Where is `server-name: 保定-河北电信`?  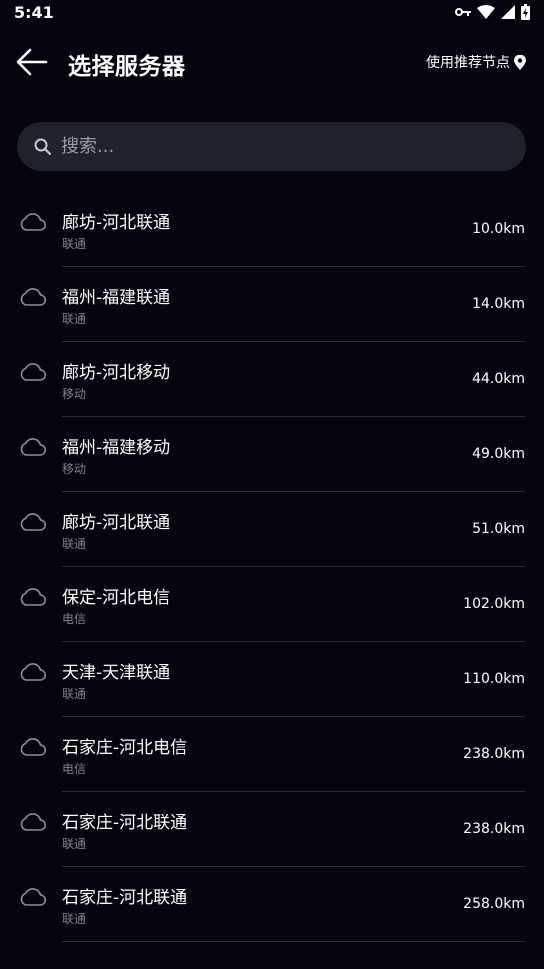 server-name: 保定-河北电信 is located at coordinates (116, 598).